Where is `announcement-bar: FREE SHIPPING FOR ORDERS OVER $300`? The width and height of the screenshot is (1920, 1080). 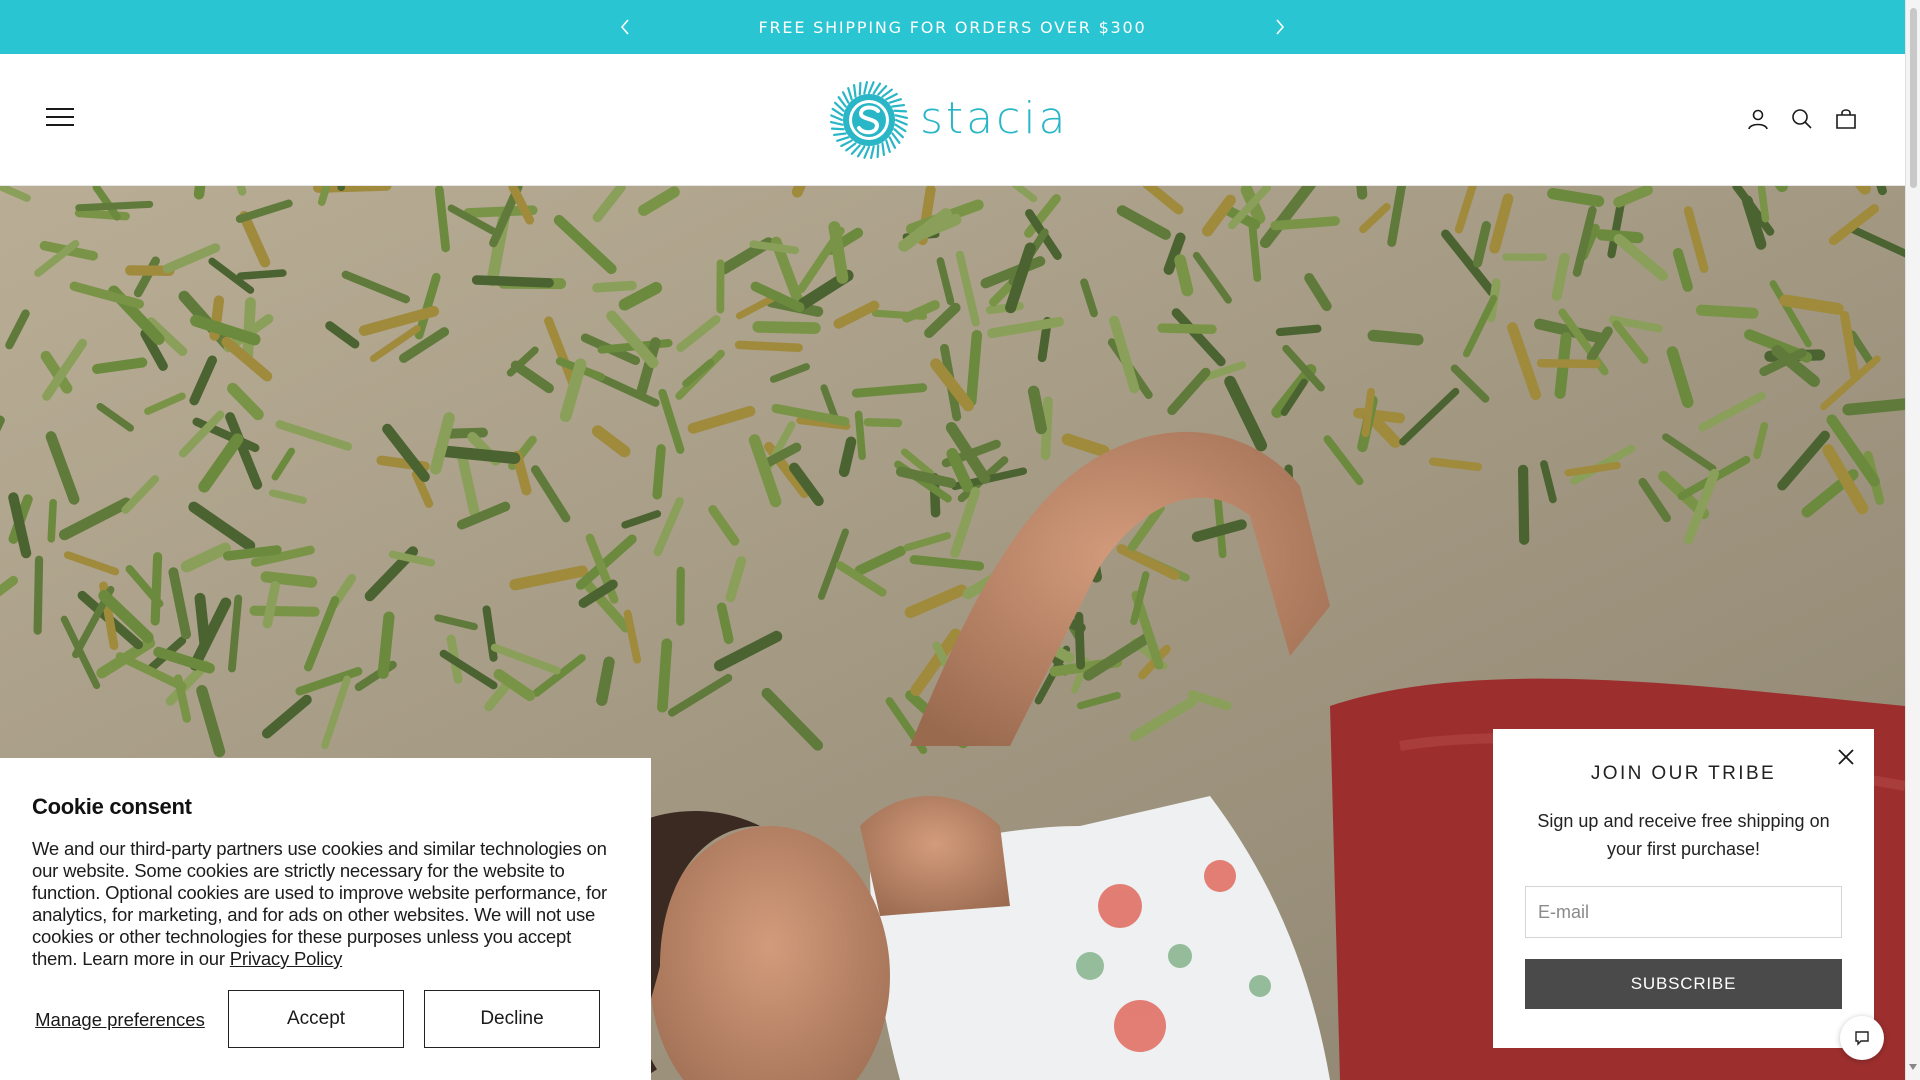 announcement-bar: FREE SHIPPING FOR ORDERS OVER $300 is located at coordinates (952, 27).